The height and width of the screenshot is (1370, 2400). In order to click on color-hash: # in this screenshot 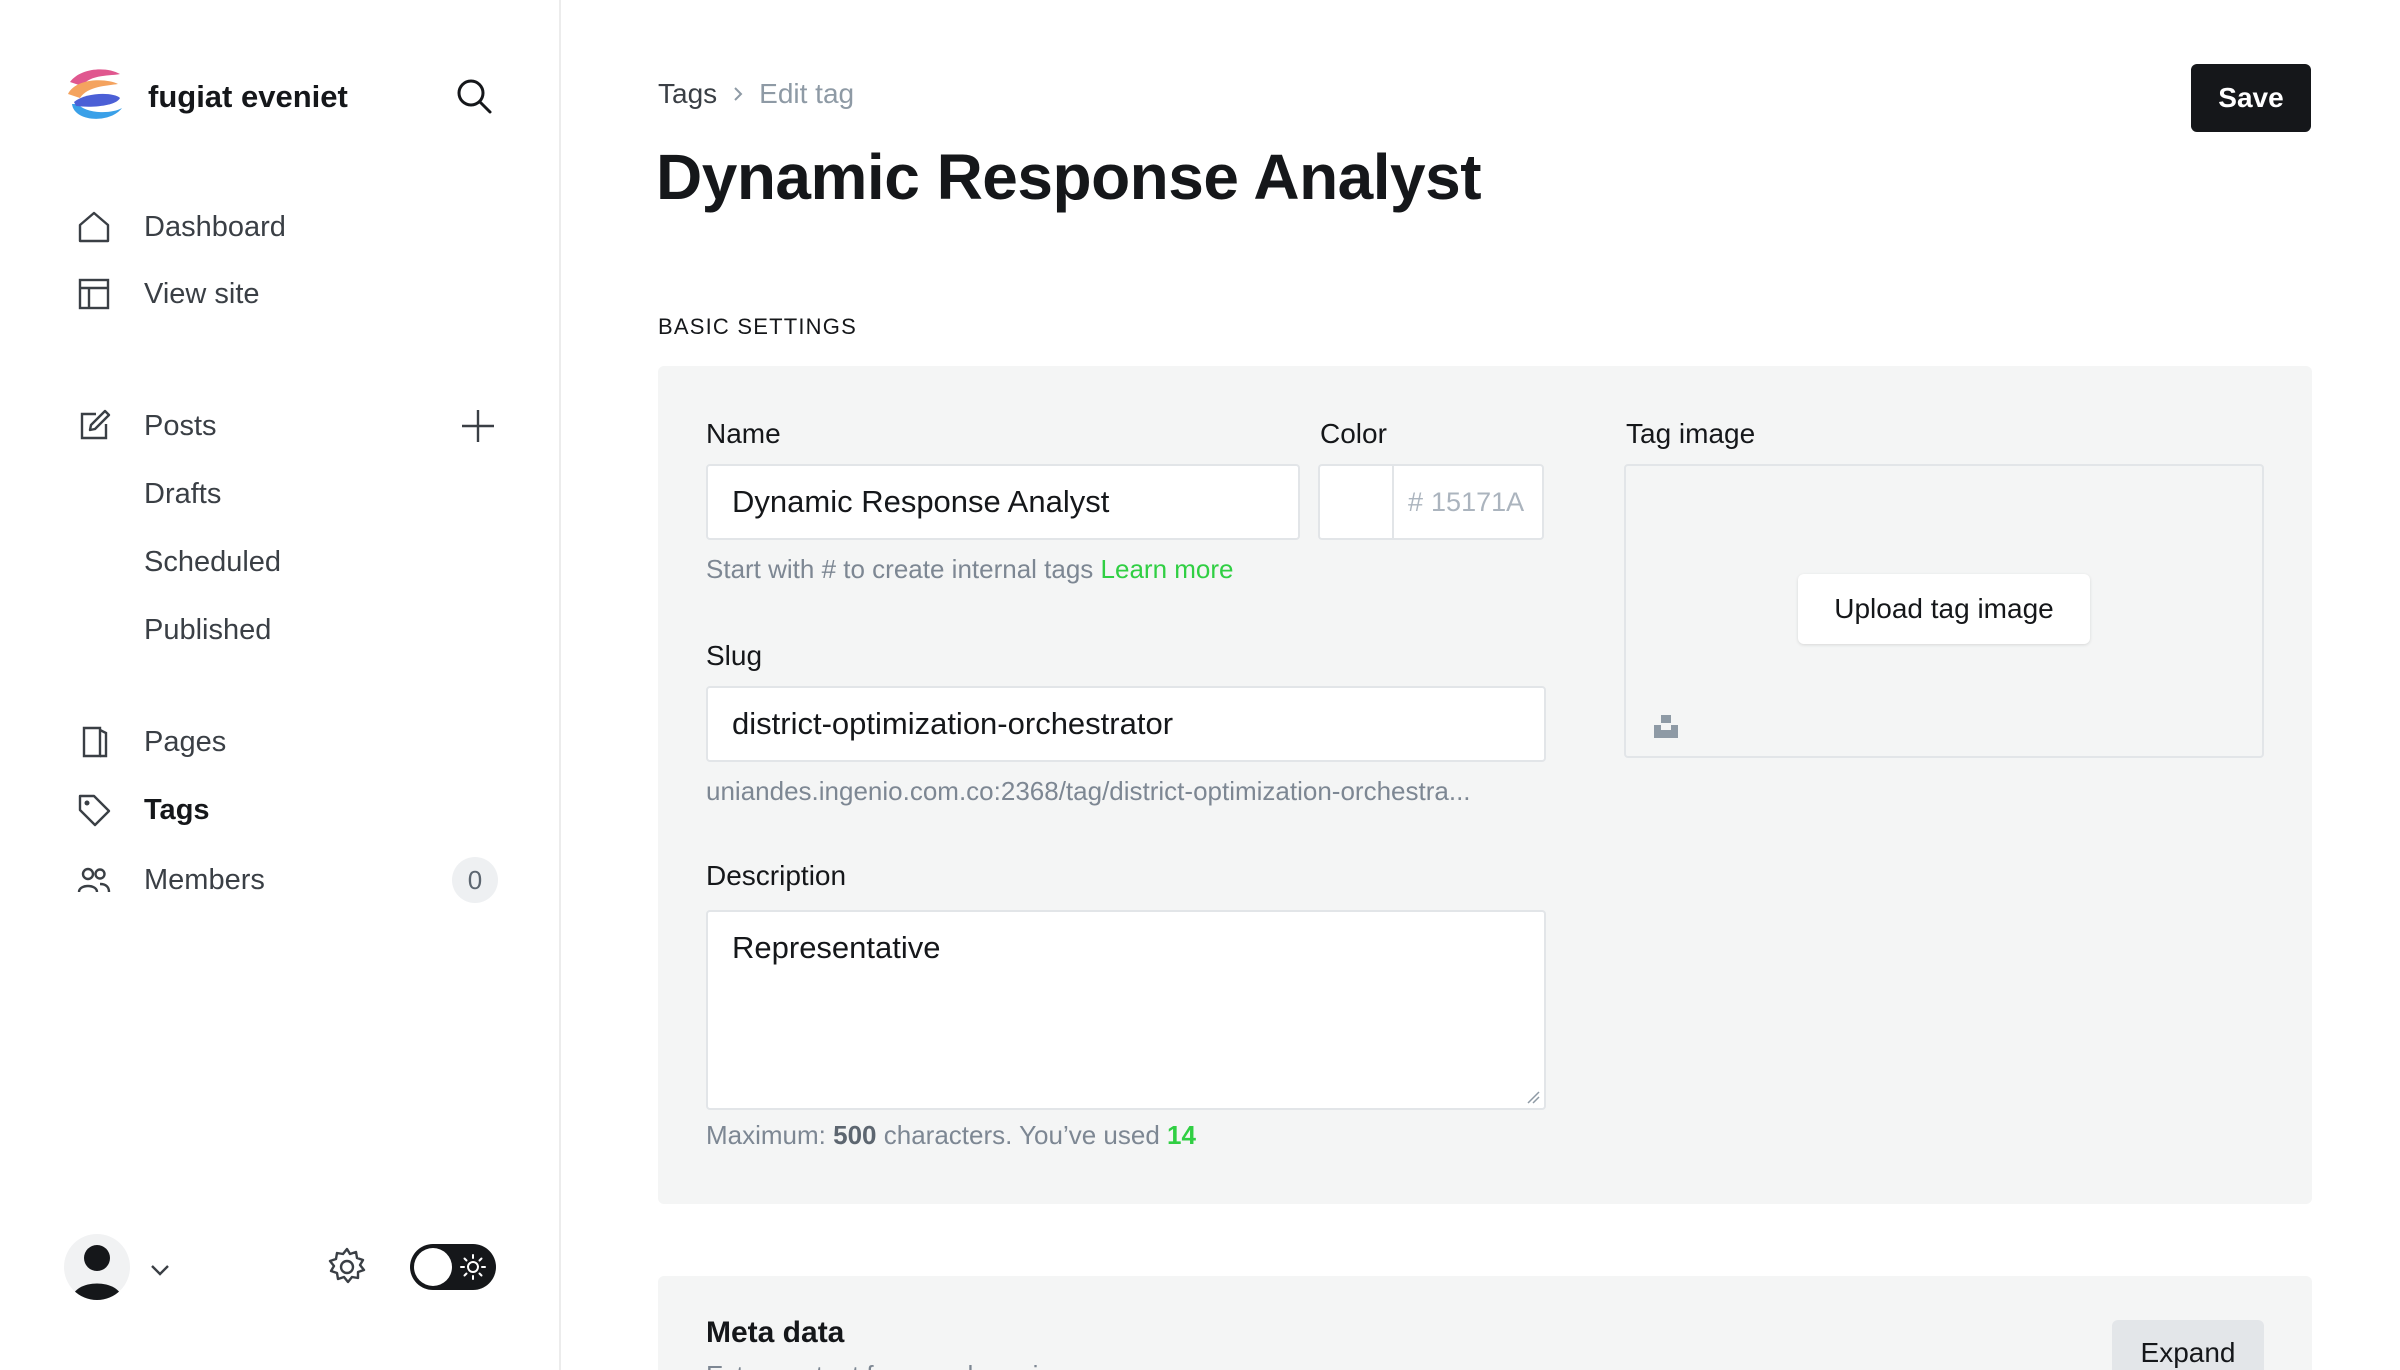, I will do `click(1416, 501)`.